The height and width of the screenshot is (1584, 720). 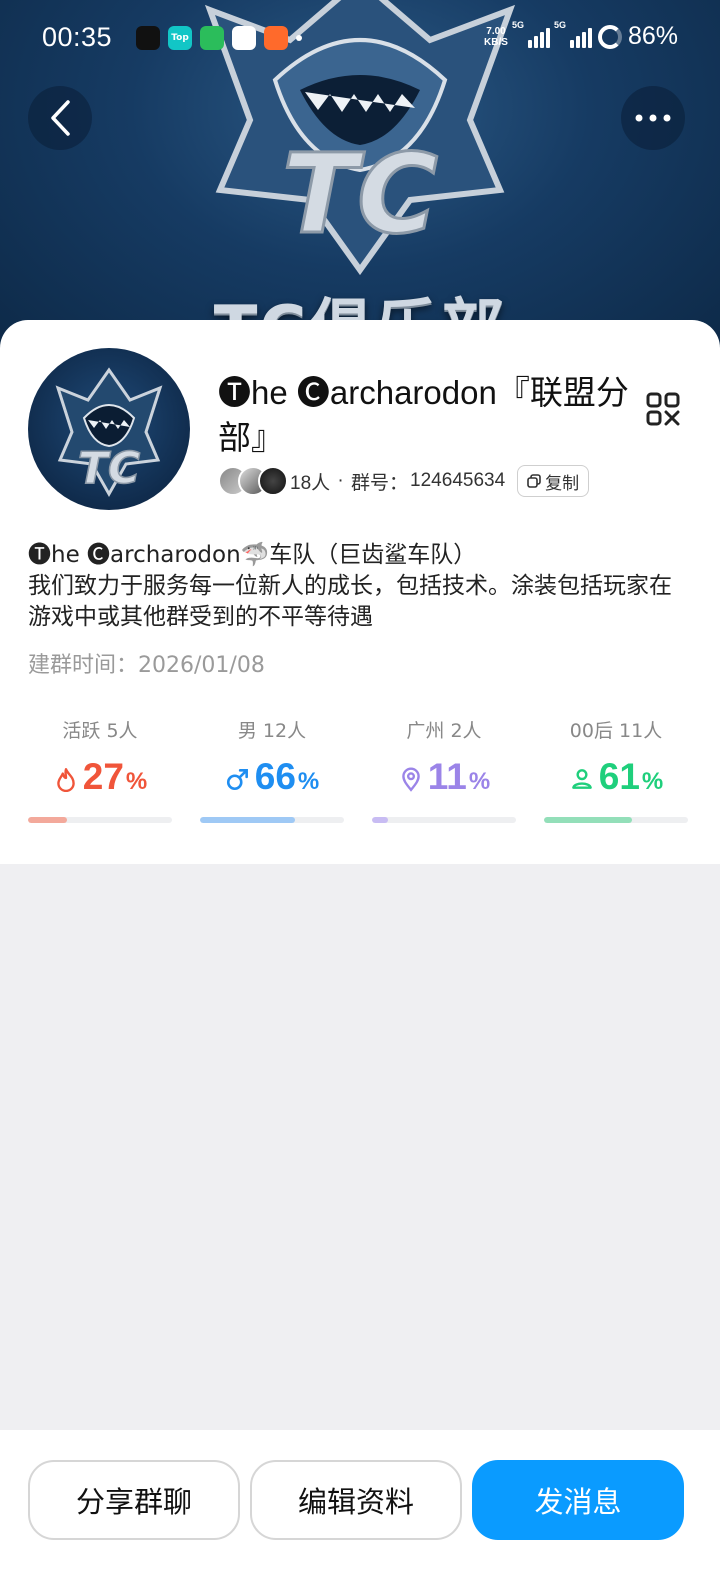 I want to click on shark-logo-avatar-image: TC, so click(x=109, y=432).